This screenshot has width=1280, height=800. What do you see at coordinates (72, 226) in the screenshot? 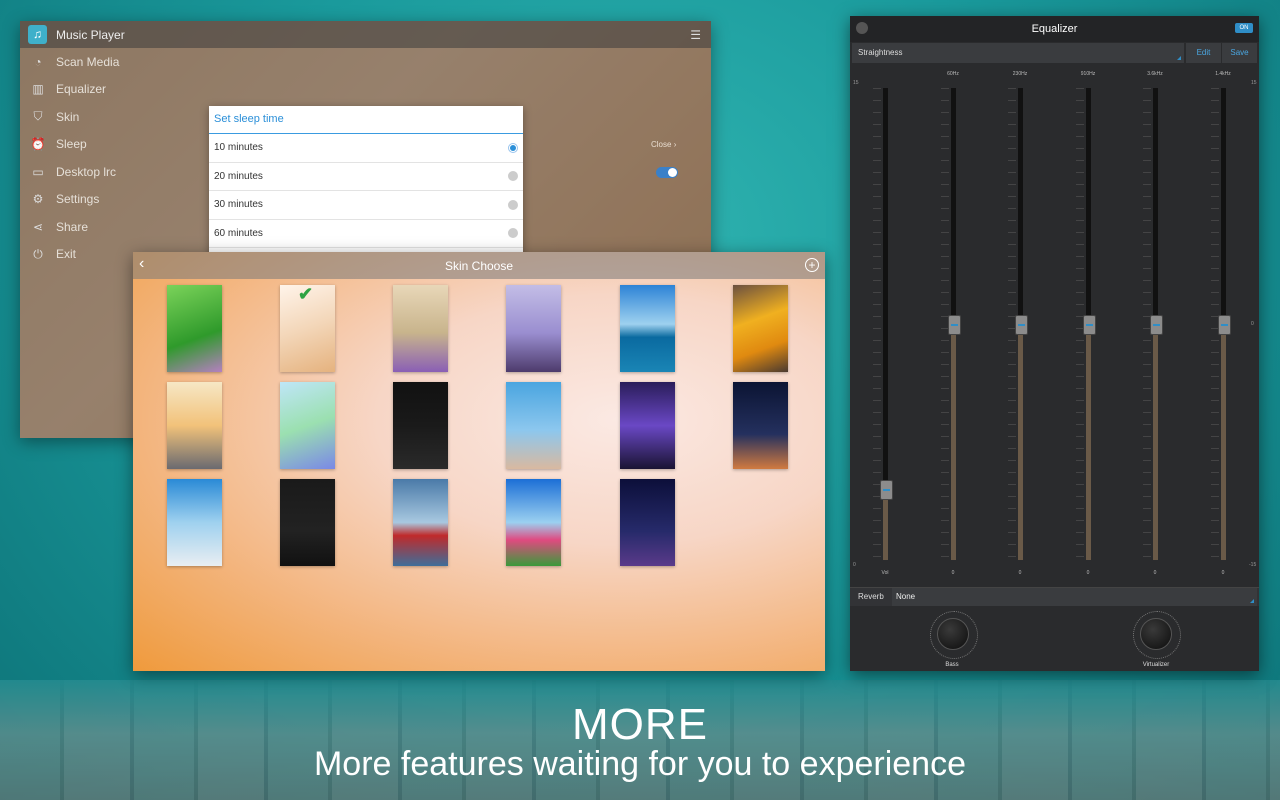
I see `menu-item-label: Share` at bounding box center [72, 226].